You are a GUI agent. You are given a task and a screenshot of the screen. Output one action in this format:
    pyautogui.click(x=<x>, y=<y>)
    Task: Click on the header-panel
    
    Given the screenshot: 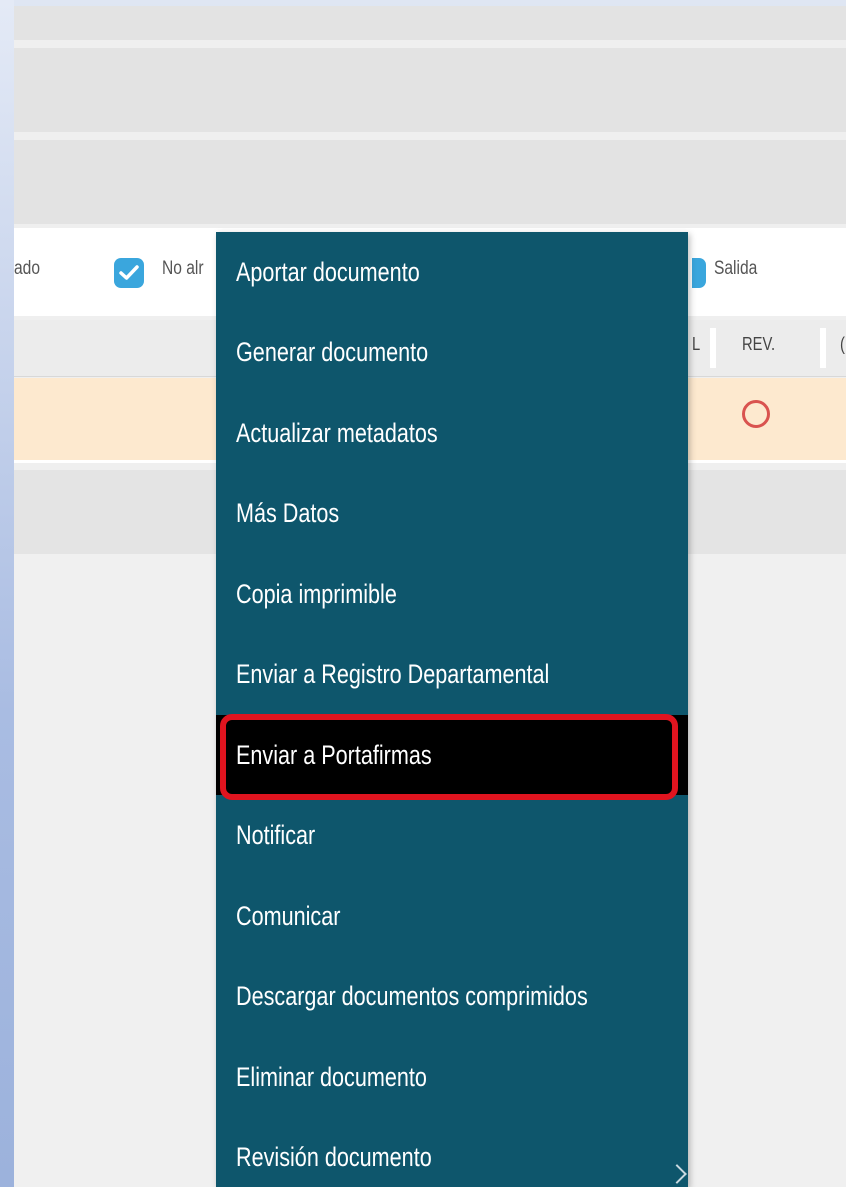 What is the action you would take?
    pyautogui.click(x=430, y=90)
    